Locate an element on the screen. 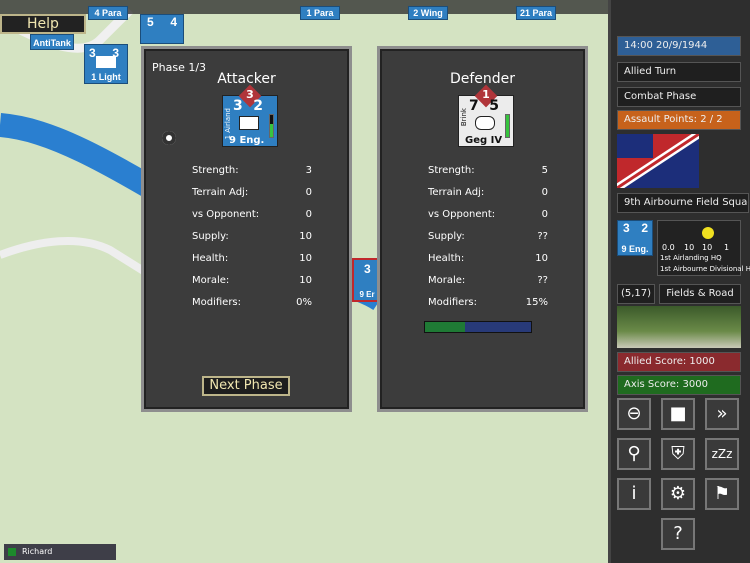 This screenshot has width=750, height=563. smiley-icon is located at coordinates (708, 233).